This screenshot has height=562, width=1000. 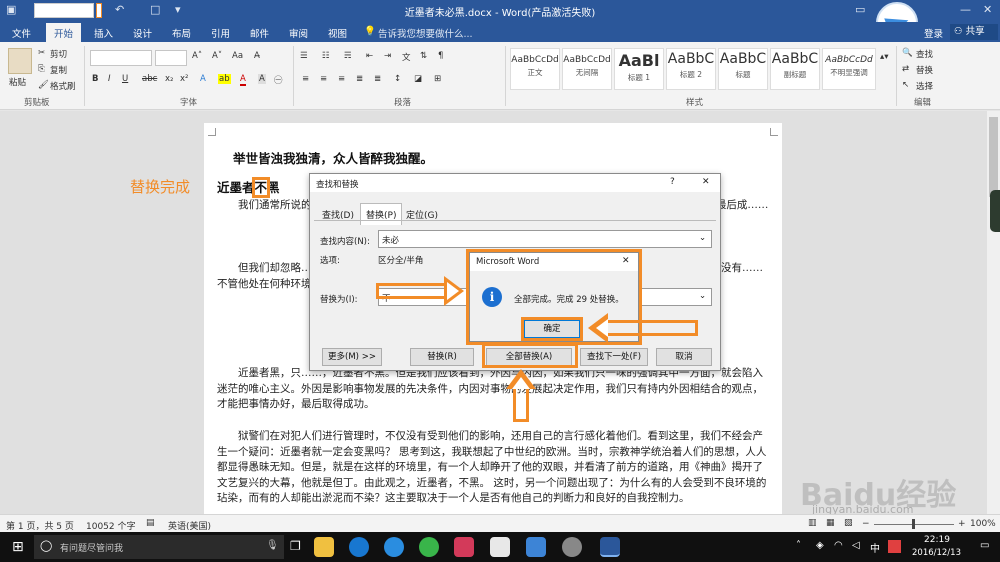 What do you see at coordinates (20, 61) in the screenshot?
I see `paste-icon` at bounding box center [20, 61].